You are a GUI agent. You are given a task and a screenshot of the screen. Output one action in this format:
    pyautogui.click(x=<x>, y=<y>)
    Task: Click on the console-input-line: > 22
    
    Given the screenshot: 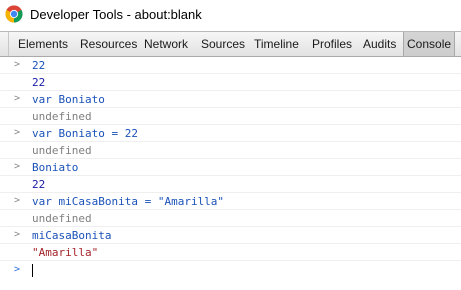 What is the action you would take?
    pyautogui.click(x=230, y=65)
    